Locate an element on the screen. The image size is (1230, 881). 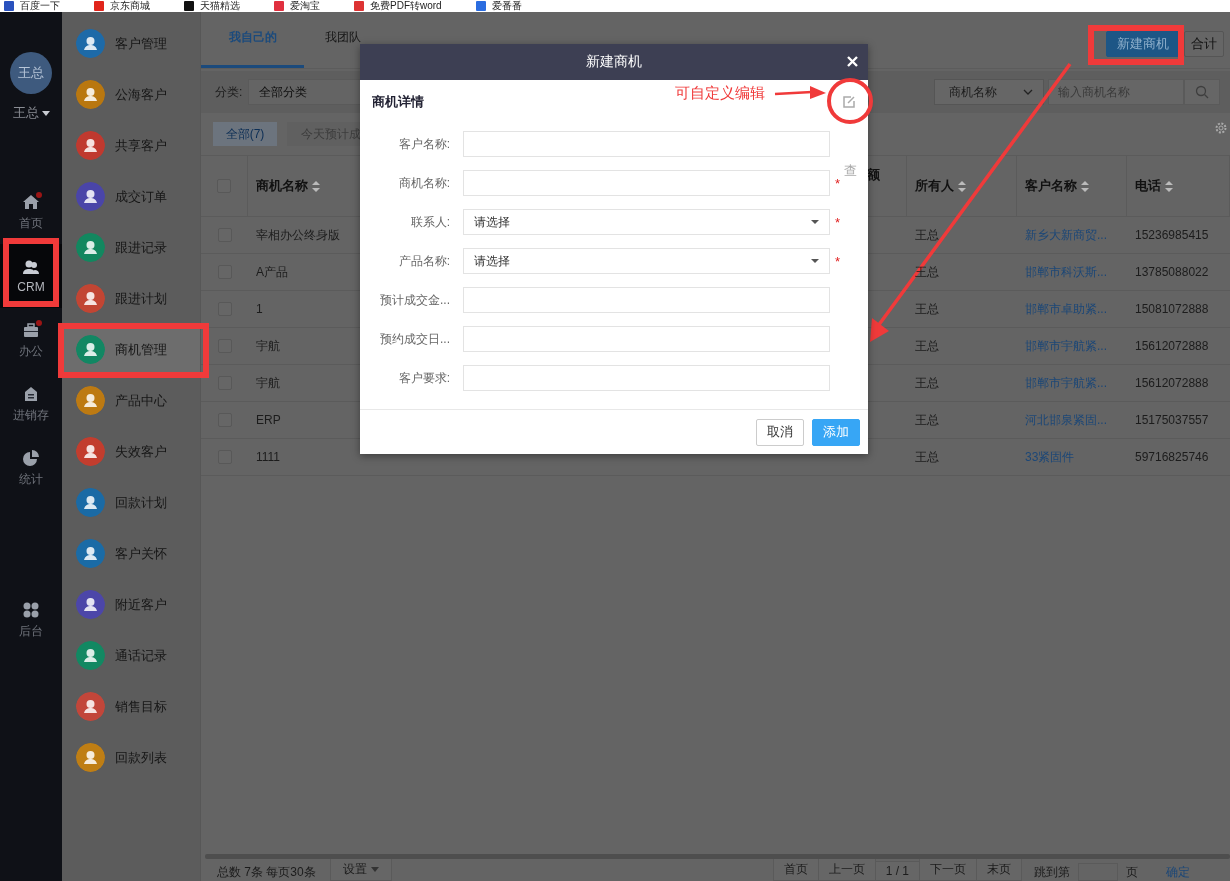
table-cell-text: 1111 is located at coordinates (268, 457).